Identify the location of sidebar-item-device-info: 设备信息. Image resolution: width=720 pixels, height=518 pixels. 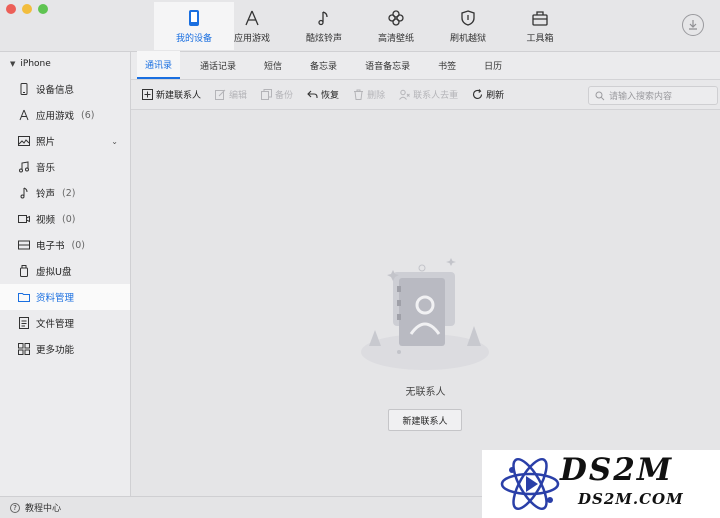
(65, 89).